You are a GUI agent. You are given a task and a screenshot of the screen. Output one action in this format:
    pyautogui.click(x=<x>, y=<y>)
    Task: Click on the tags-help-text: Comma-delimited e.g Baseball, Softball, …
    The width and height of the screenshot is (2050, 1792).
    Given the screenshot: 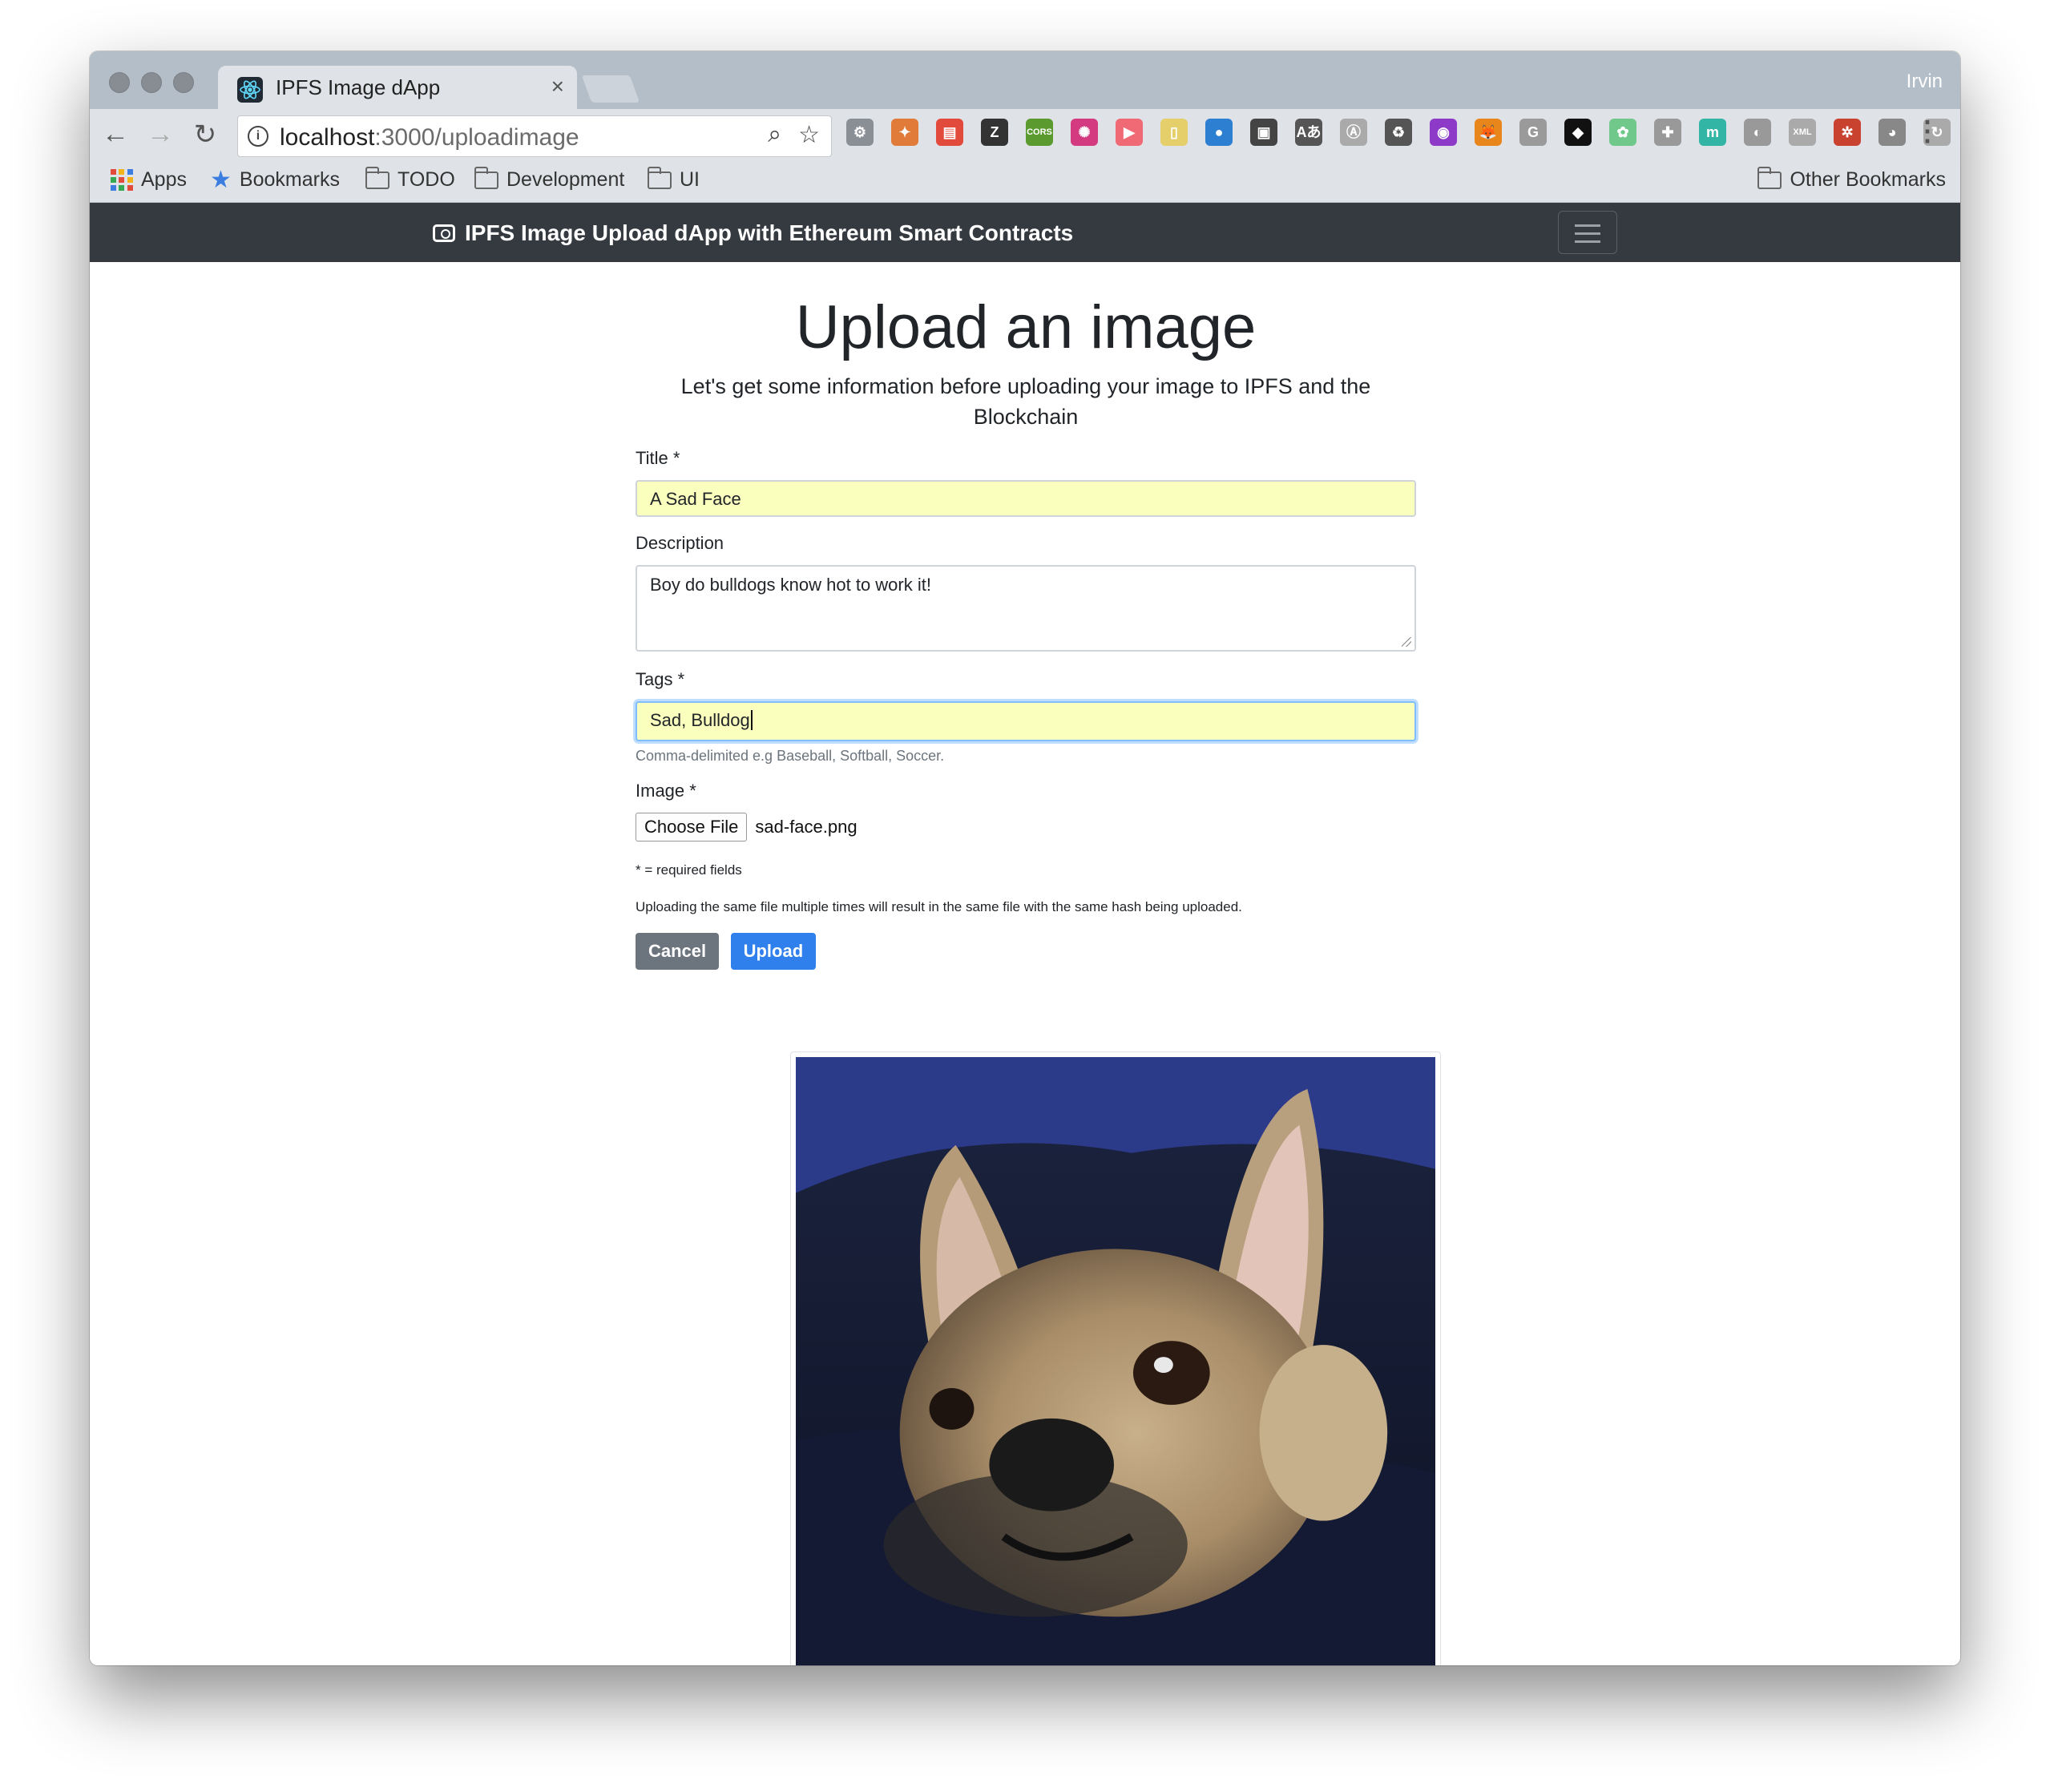 What is the action you would take?
    pyautogui.click(x=790, y=756)
    